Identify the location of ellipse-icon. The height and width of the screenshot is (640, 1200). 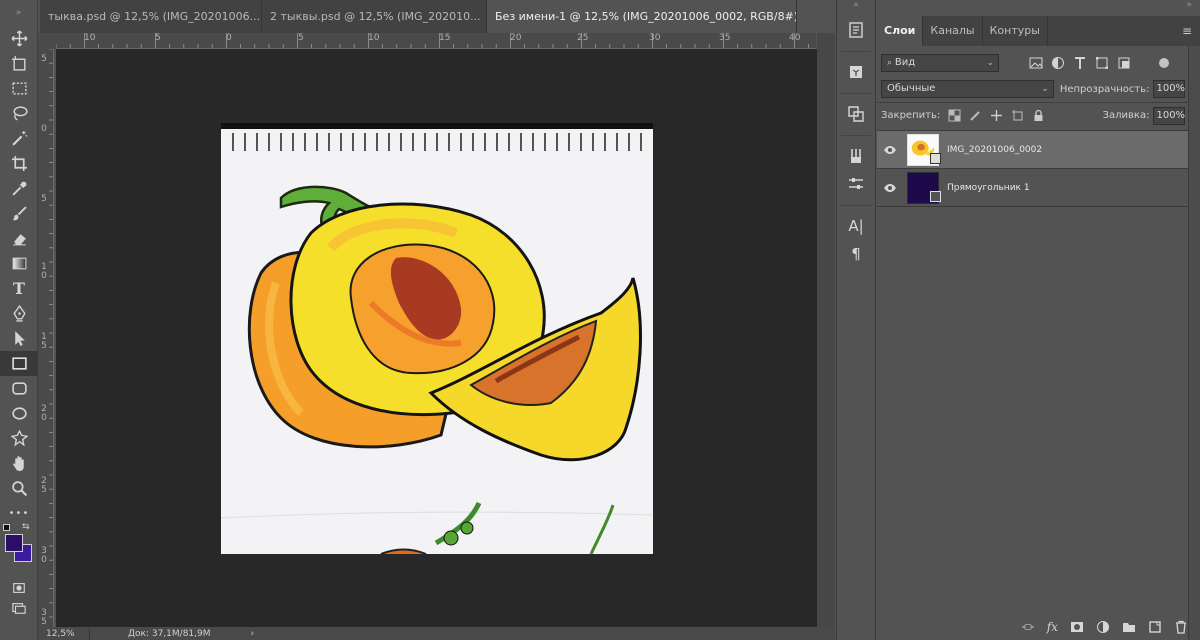
(19, 413).